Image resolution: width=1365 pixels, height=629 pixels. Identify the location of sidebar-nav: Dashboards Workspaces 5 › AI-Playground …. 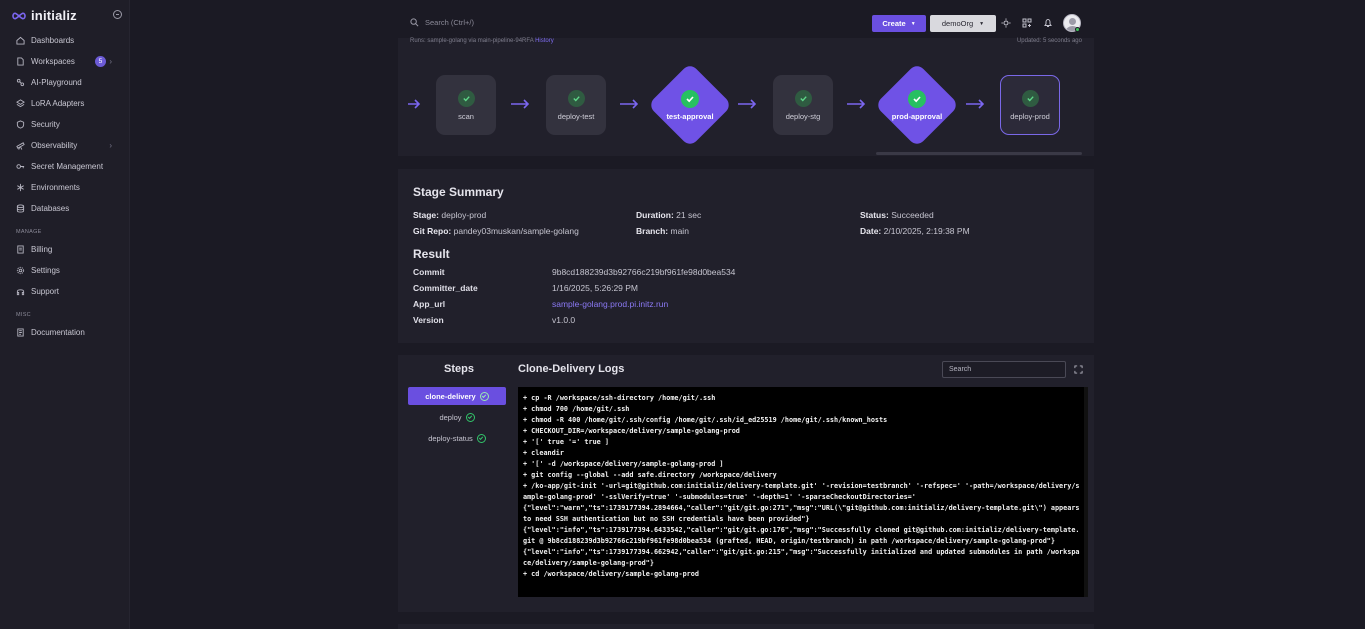
(65, 186).